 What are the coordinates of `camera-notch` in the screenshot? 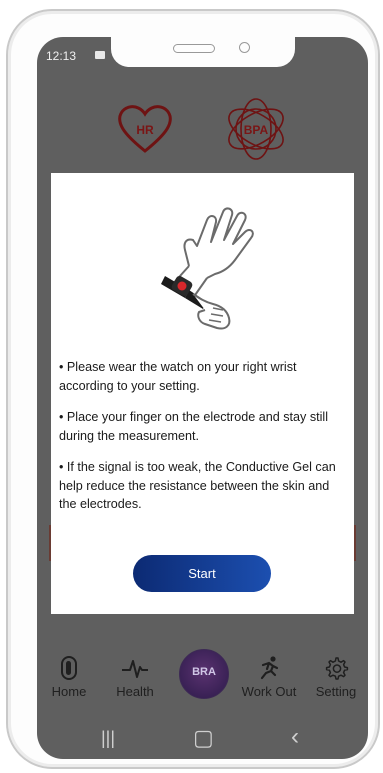 It's located at (203, 52).